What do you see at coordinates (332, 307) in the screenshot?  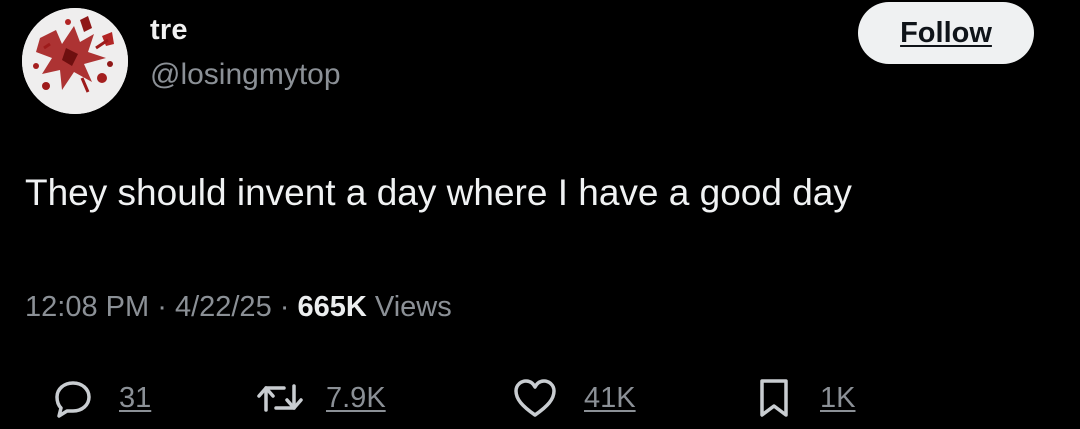 I see `views-count: 665K` at bounding box center [332, 307].